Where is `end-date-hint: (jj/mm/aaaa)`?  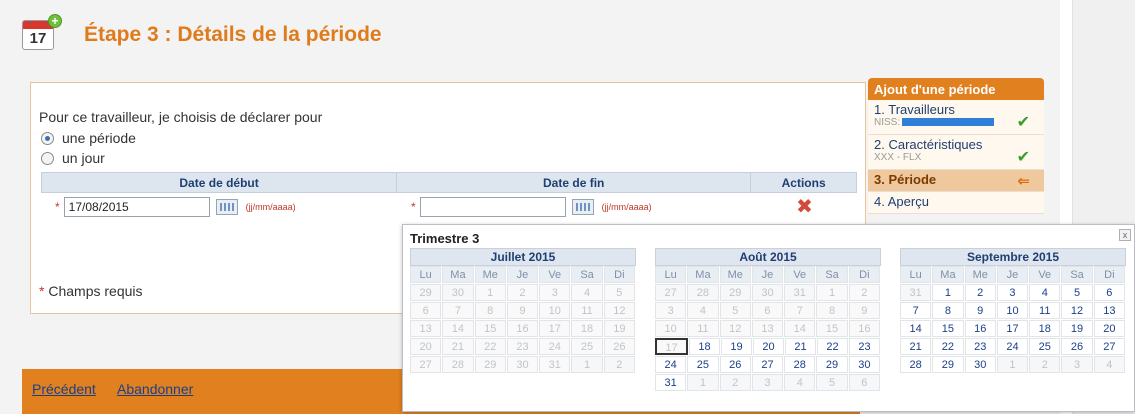
end-date-hint: (jj/mm/aaaa) is located at coordinates (626, 207).